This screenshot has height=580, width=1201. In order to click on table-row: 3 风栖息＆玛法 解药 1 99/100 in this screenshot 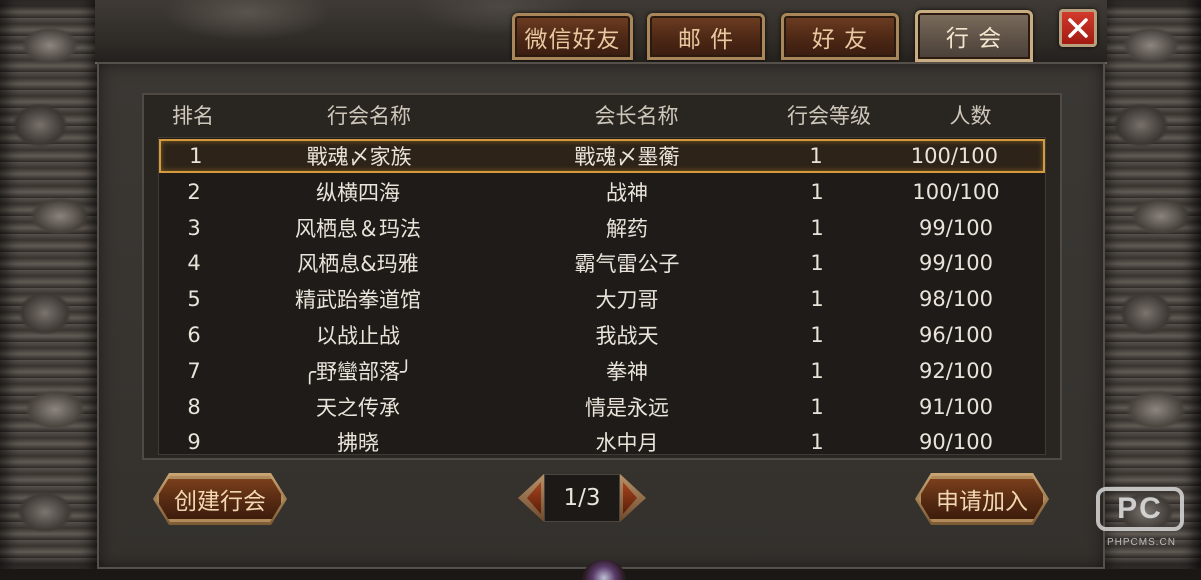, I will do `click(602, 228)`.